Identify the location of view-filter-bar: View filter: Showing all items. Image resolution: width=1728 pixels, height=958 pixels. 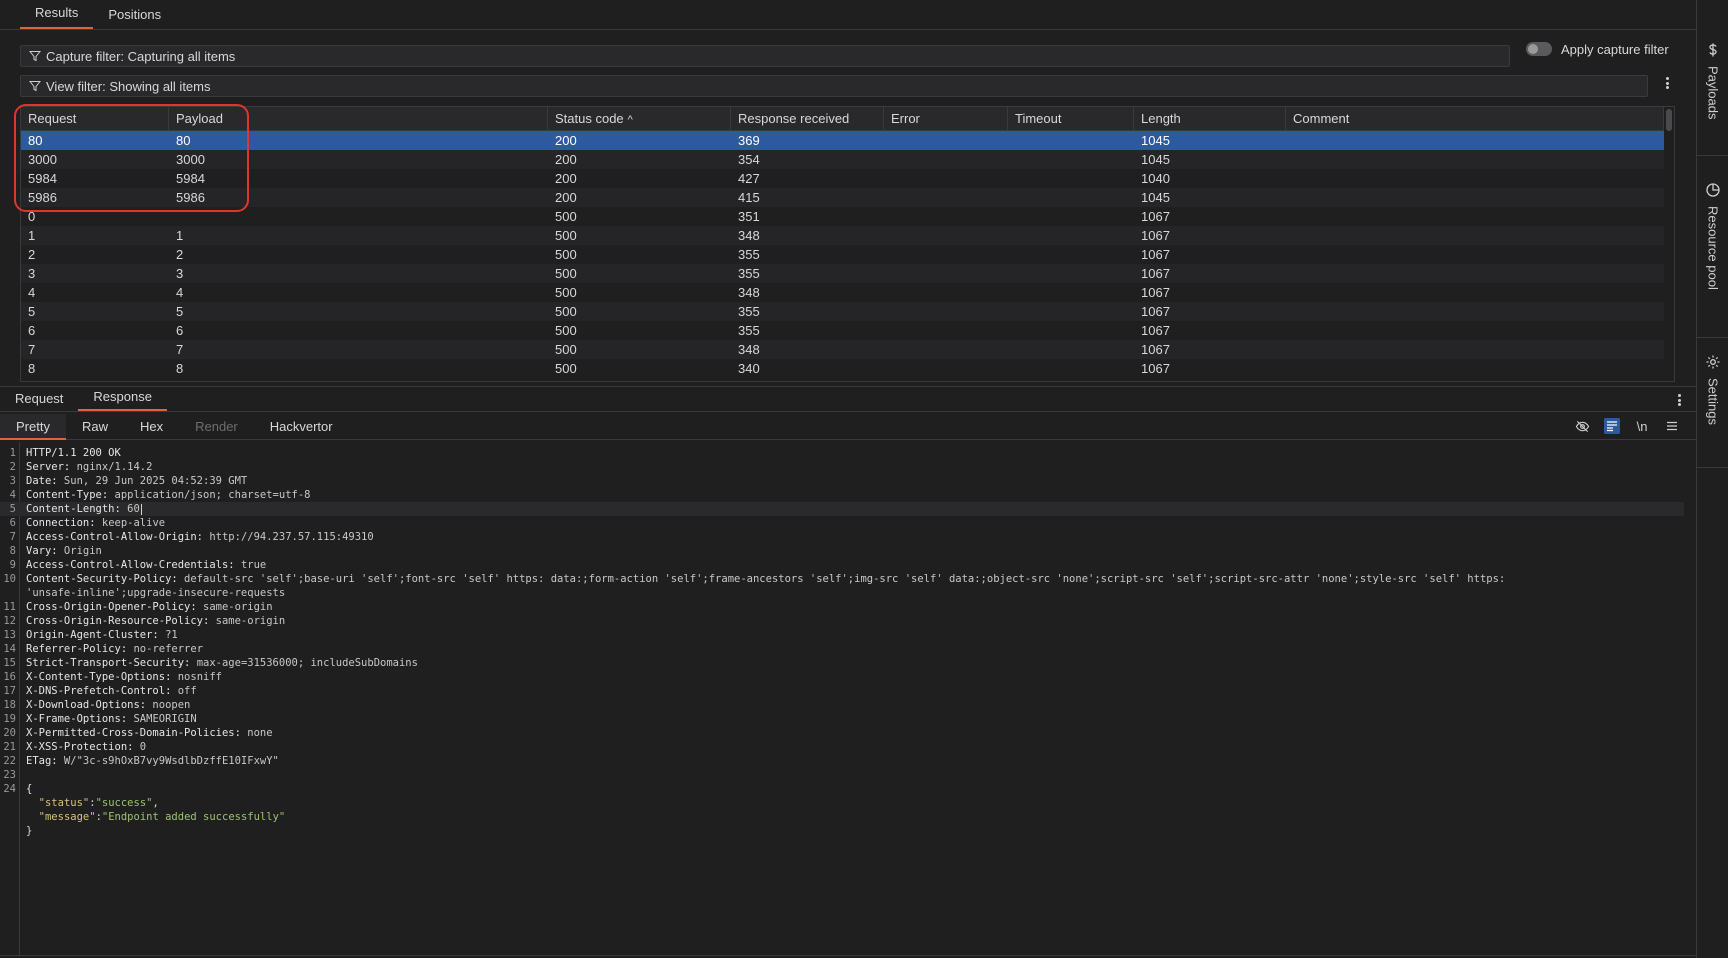
(834, 86).